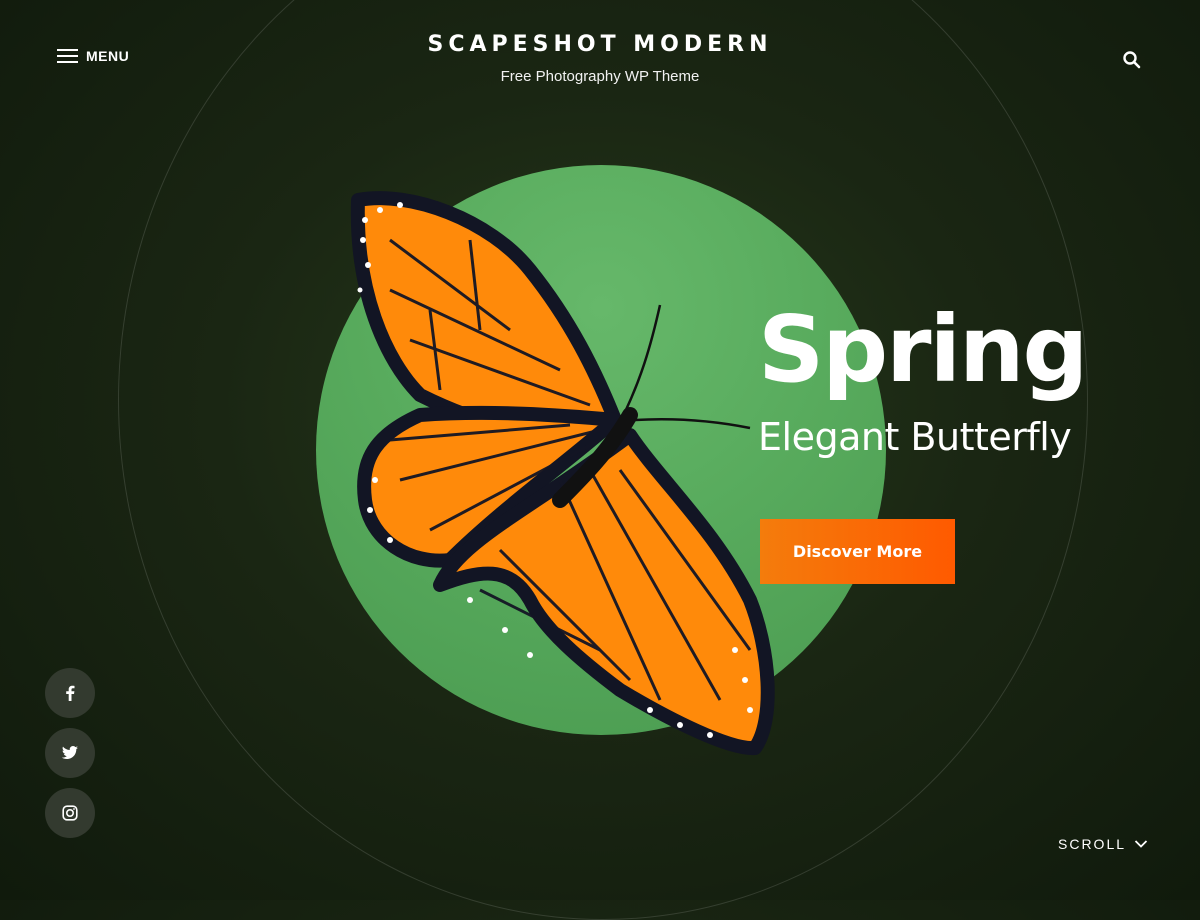 This screenshot has height=920, width=1200. I want to click on scroll-label: SCROLL, so click(1092, 844).